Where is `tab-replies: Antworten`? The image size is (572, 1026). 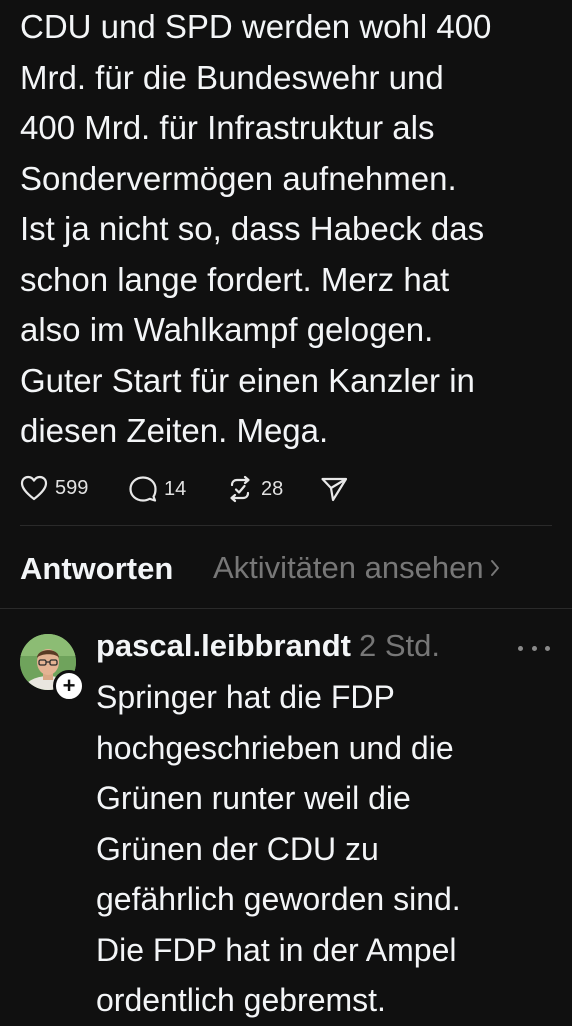 tab-replies: Antworten is located at coordinates (96, 569).